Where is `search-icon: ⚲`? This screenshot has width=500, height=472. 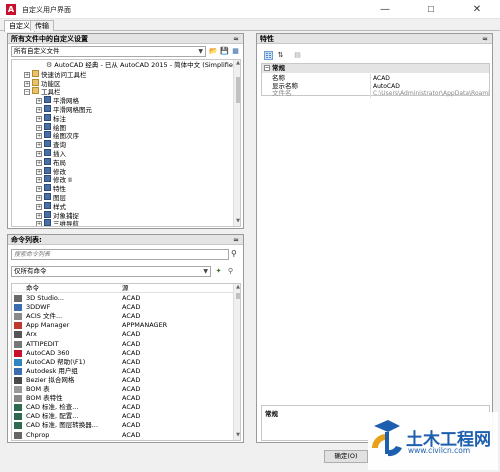 search-icon: ⚲ is located at coordinates (234, 253).